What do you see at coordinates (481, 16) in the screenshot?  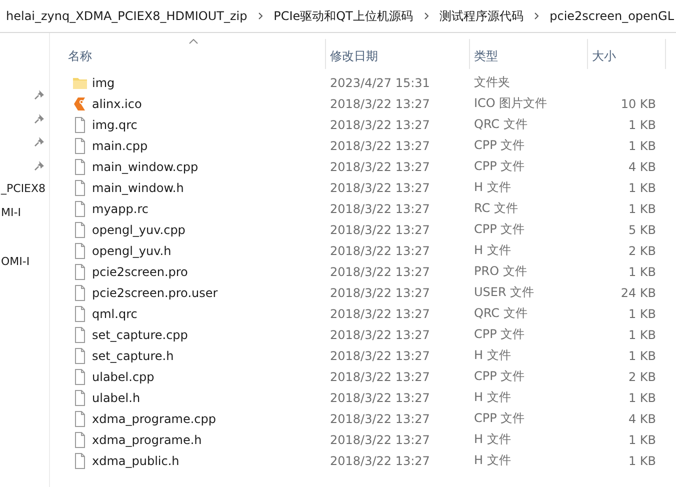 I see `breadcrumb-item: 测试程序源代码` at bounding box center [481, 16].